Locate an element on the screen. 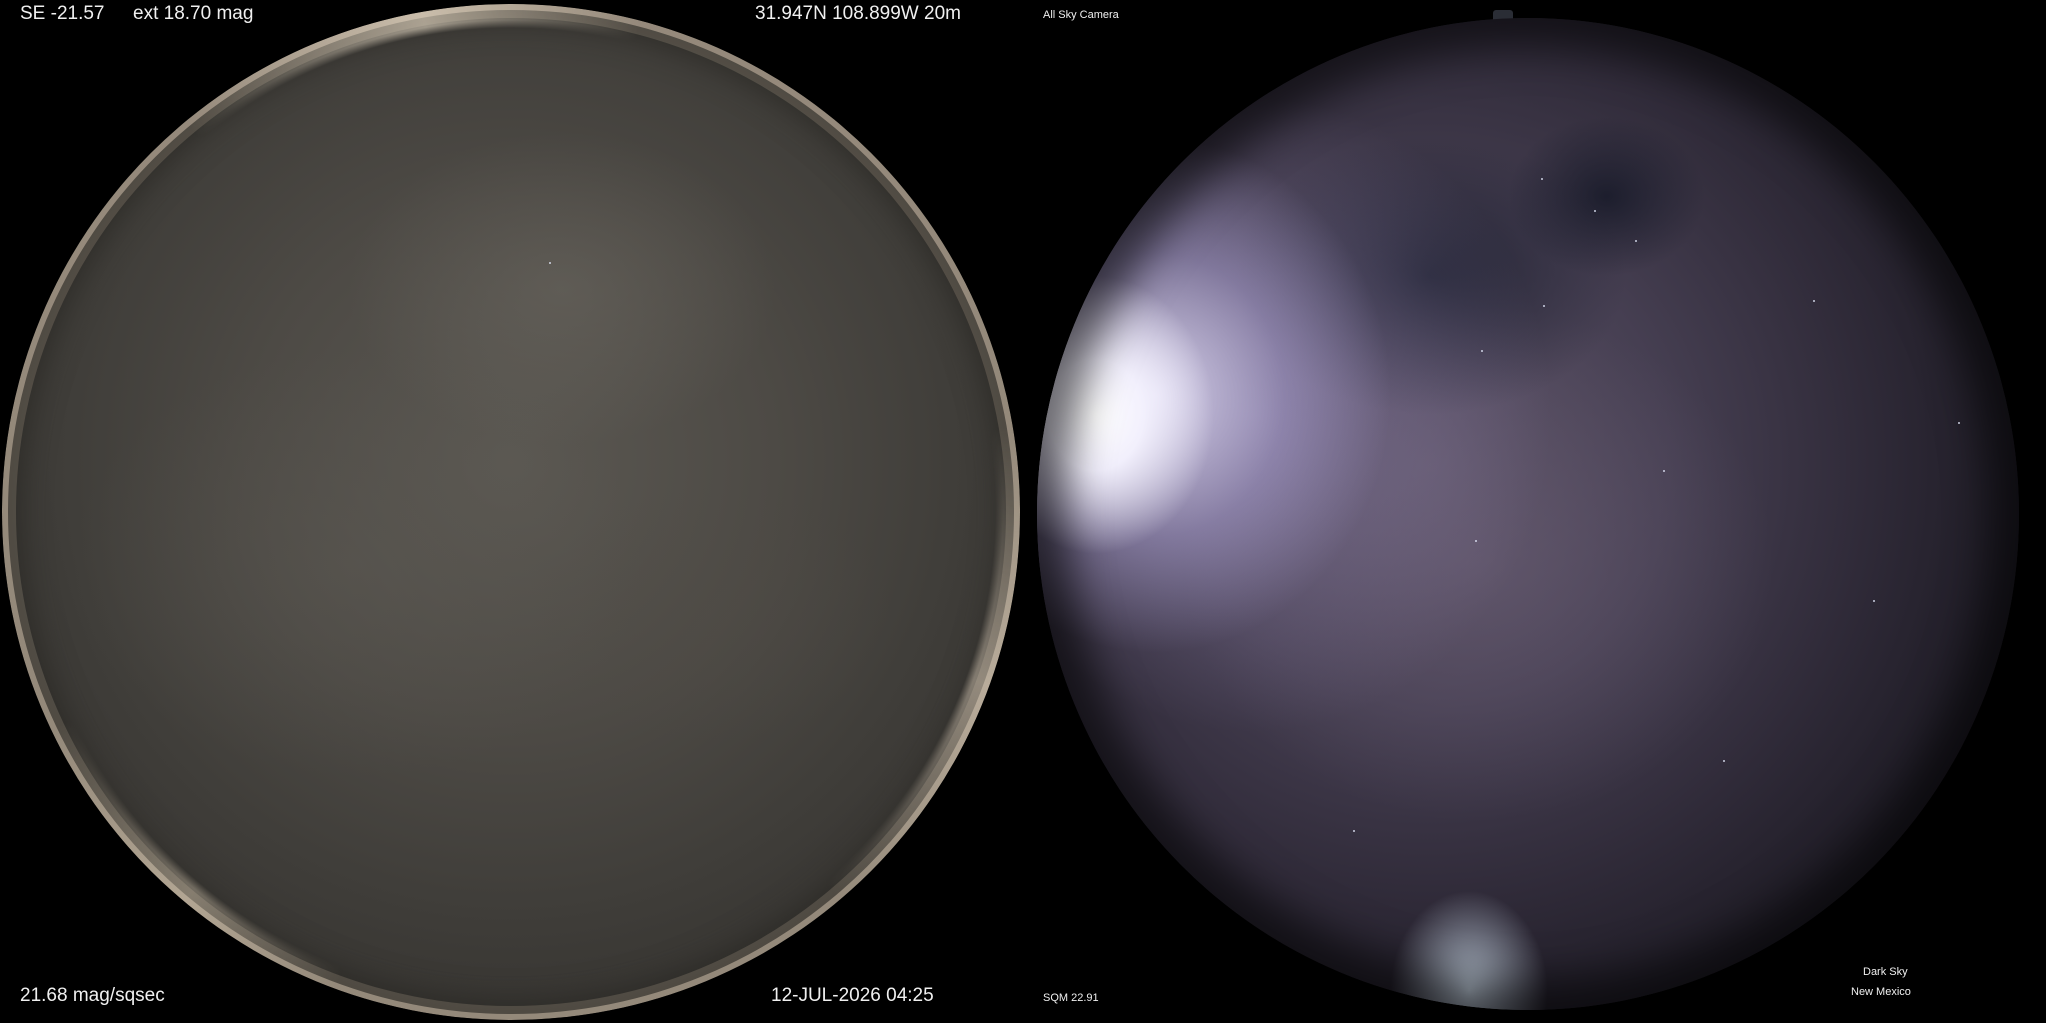  sqm-label: SQM 22.91 is located at coordinates (1071, 998).